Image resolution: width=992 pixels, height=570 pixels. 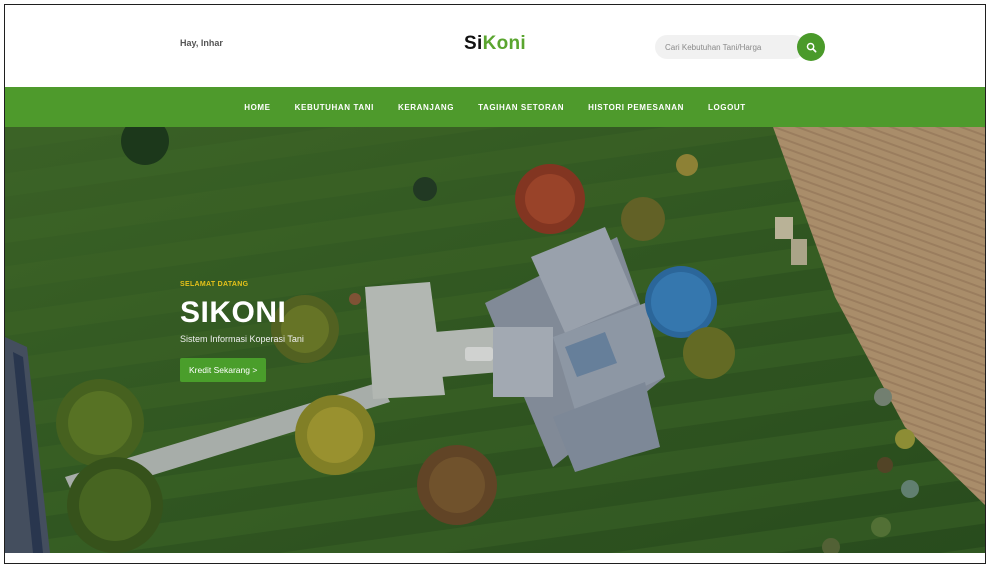 What do you see at coordinates (426, 107) in the screenshot?
I see `nav-item-keranjang: KERANJANG` at bounding box center [426, 107].